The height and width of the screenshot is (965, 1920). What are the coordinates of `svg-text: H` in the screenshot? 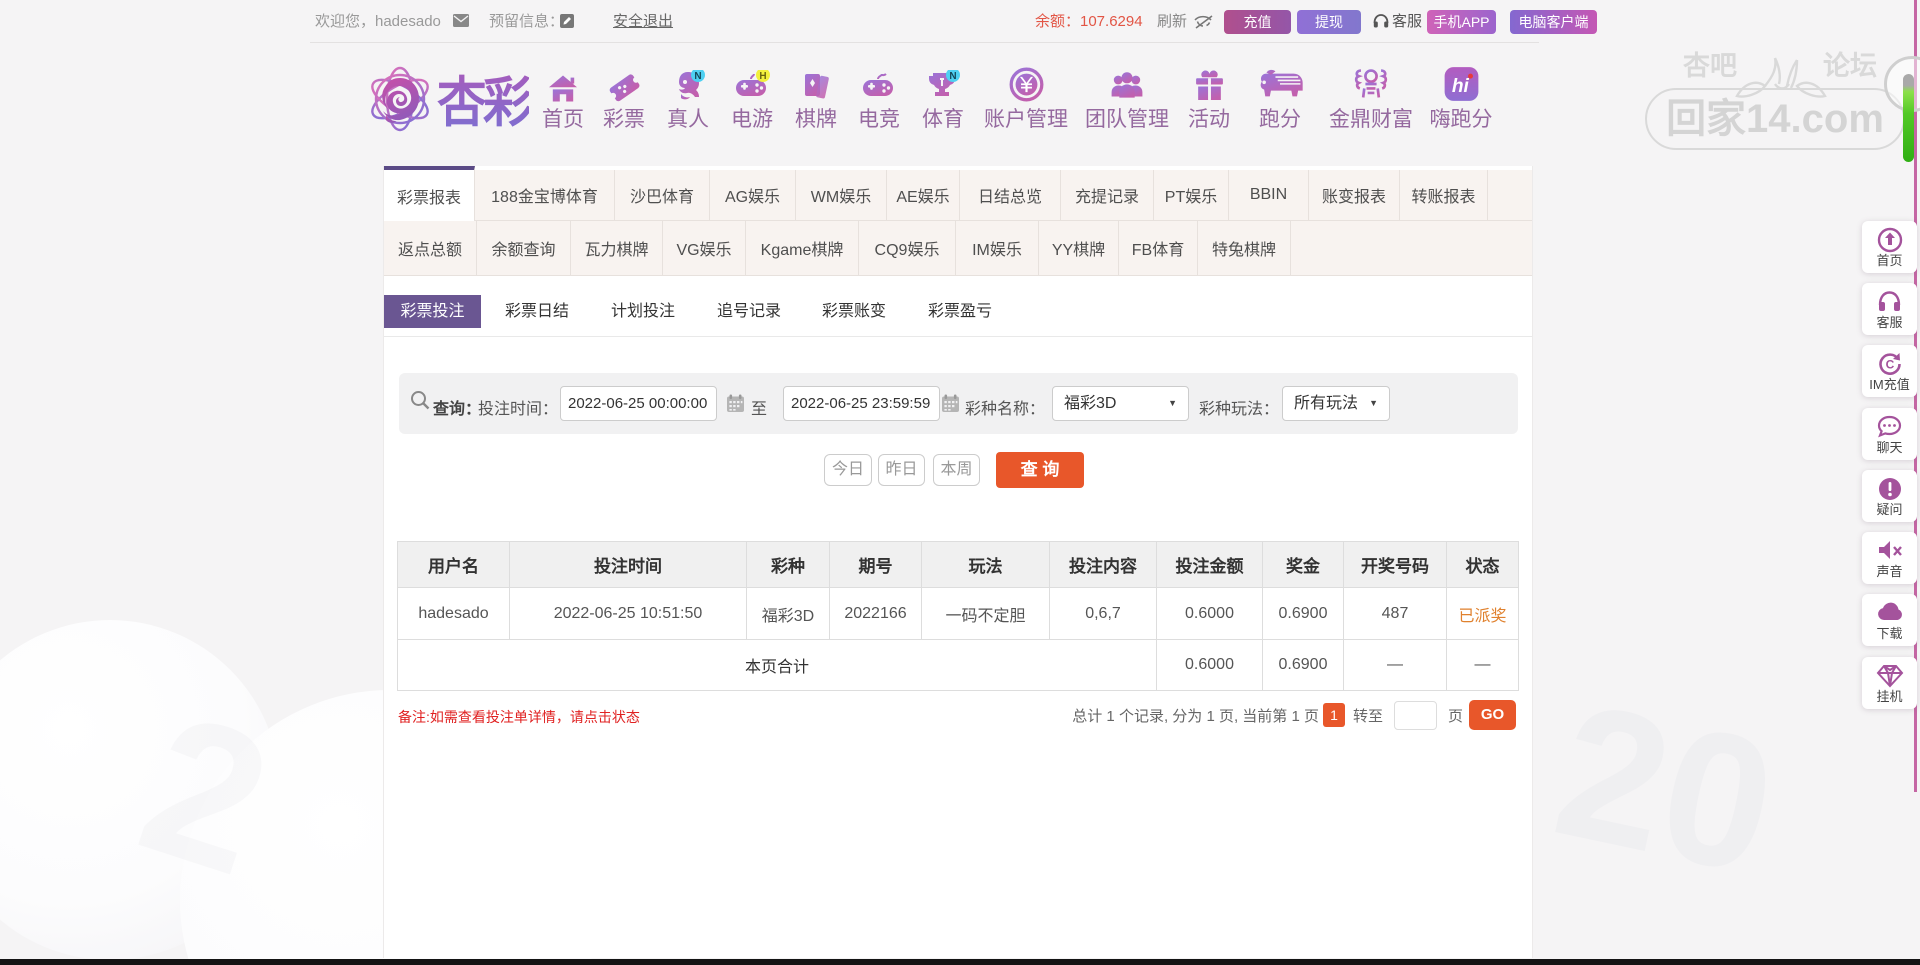 It's located at (762, 76).